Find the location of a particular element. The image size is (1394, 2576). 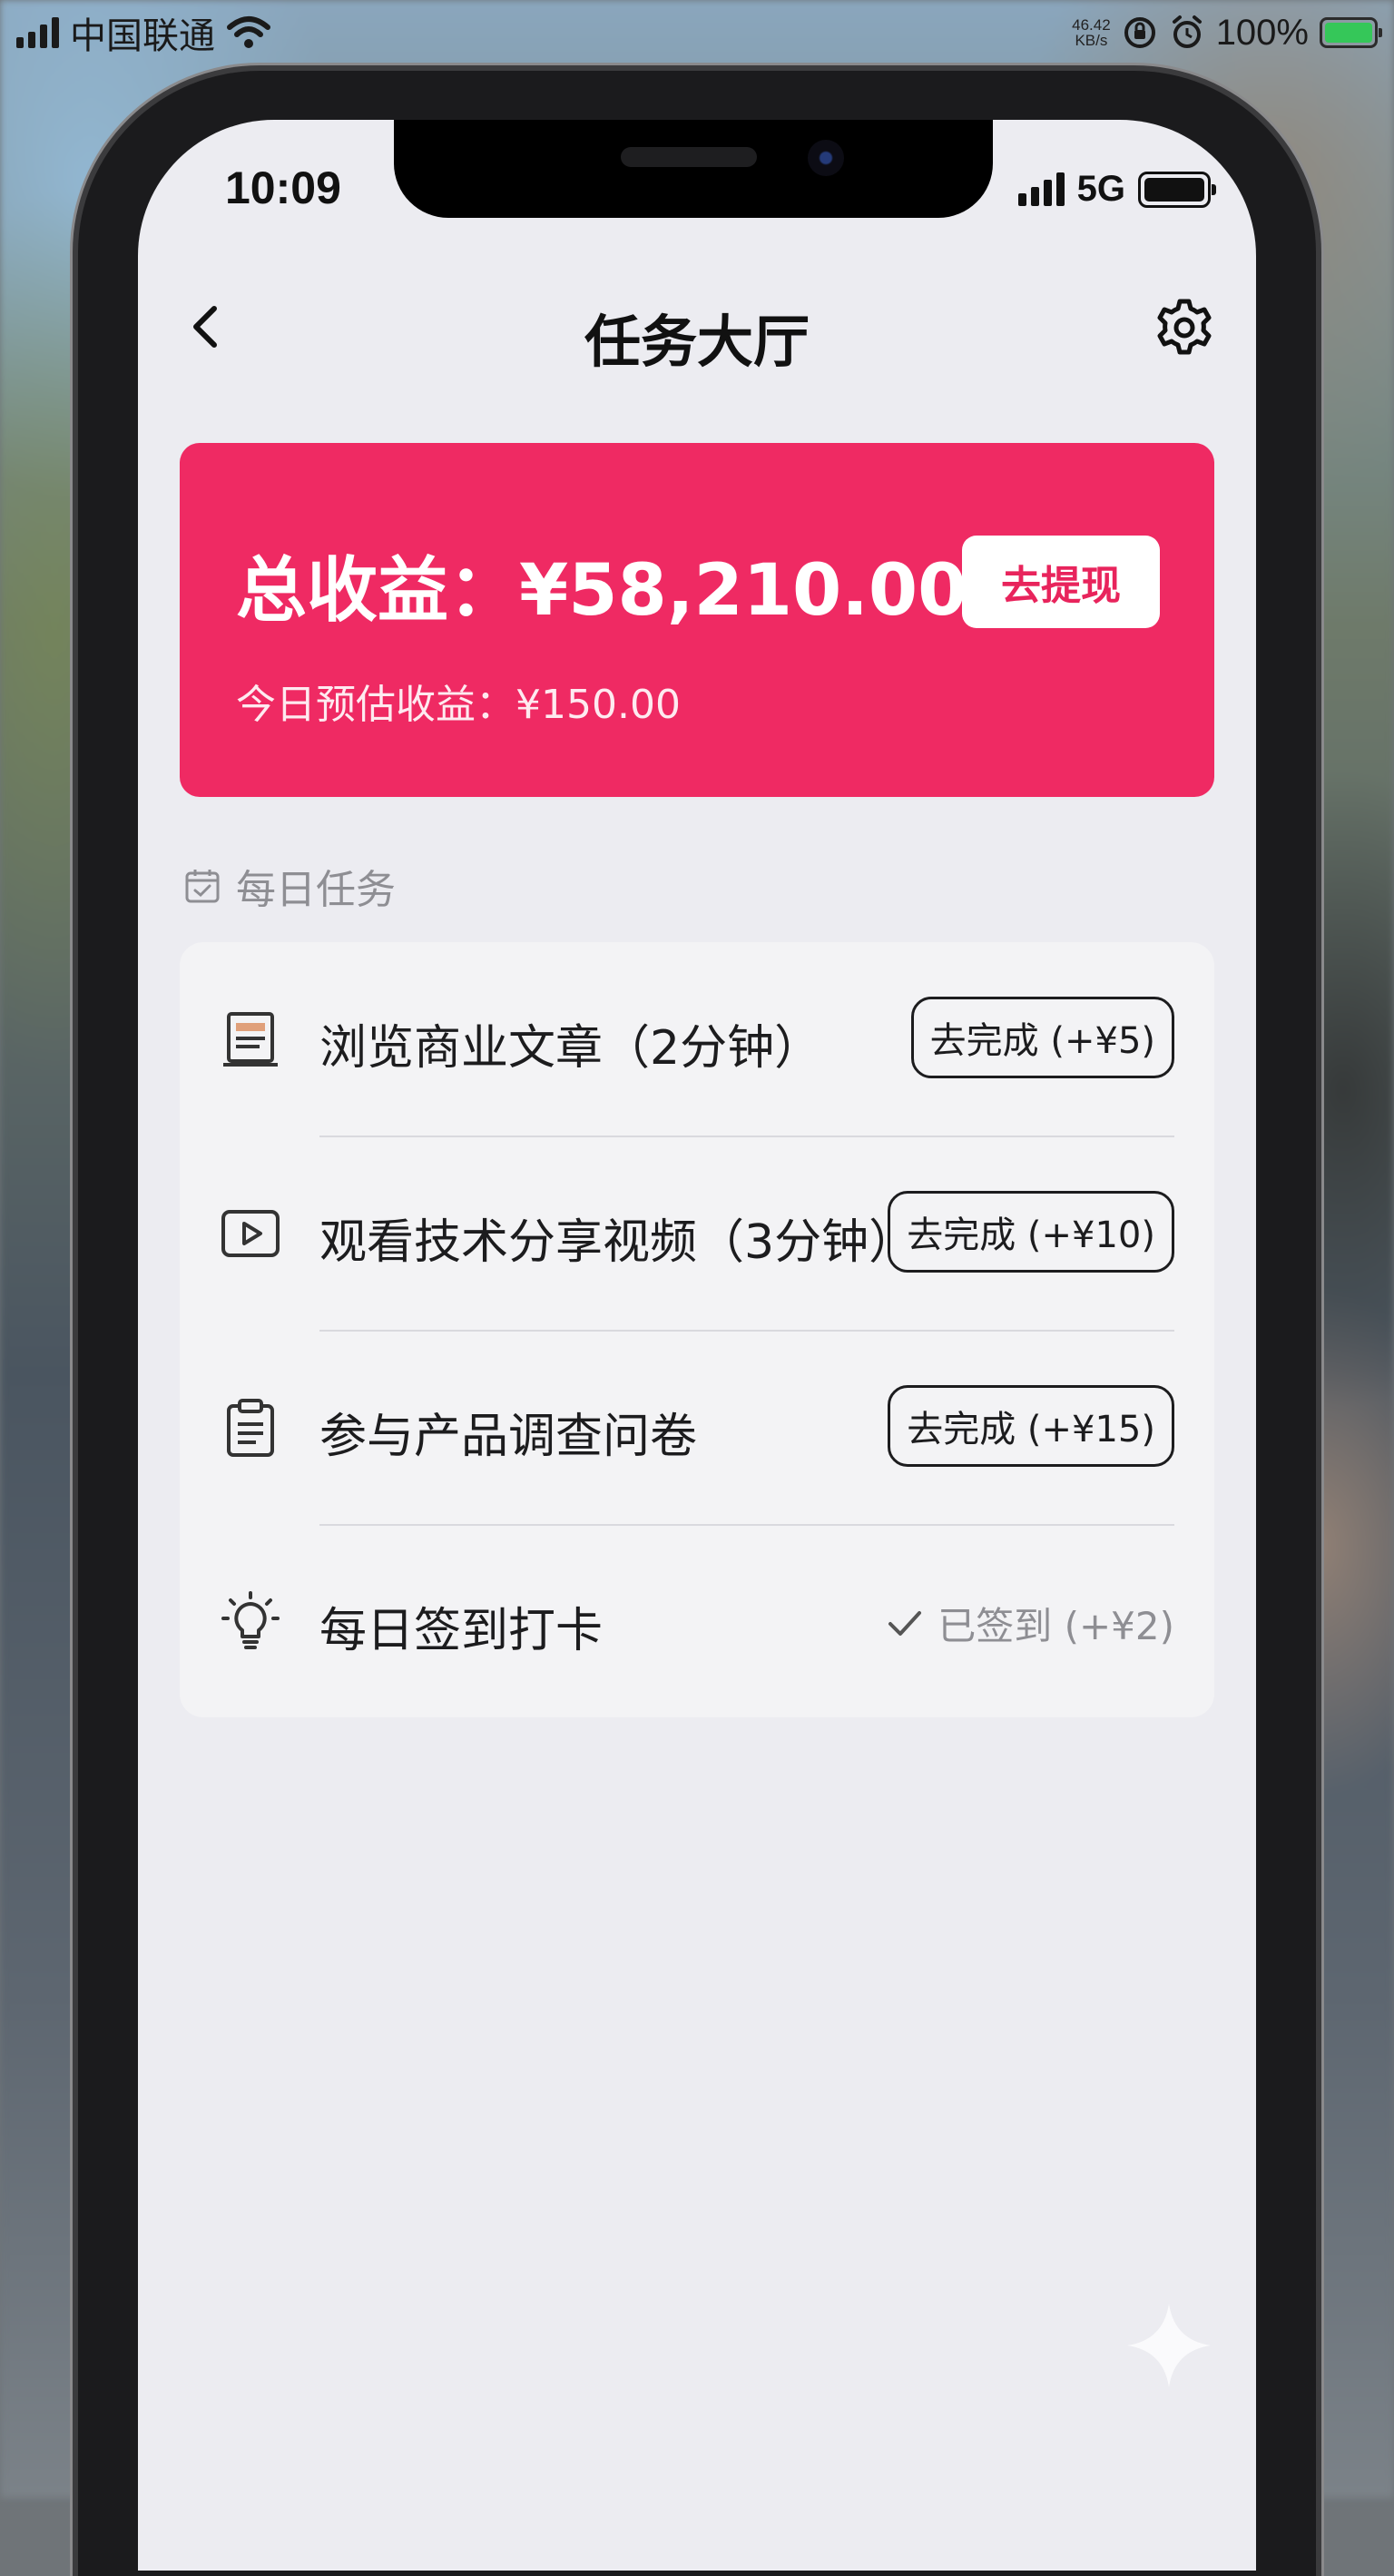

carrier-name: 中国联通 is located at coordinates (142, 36).